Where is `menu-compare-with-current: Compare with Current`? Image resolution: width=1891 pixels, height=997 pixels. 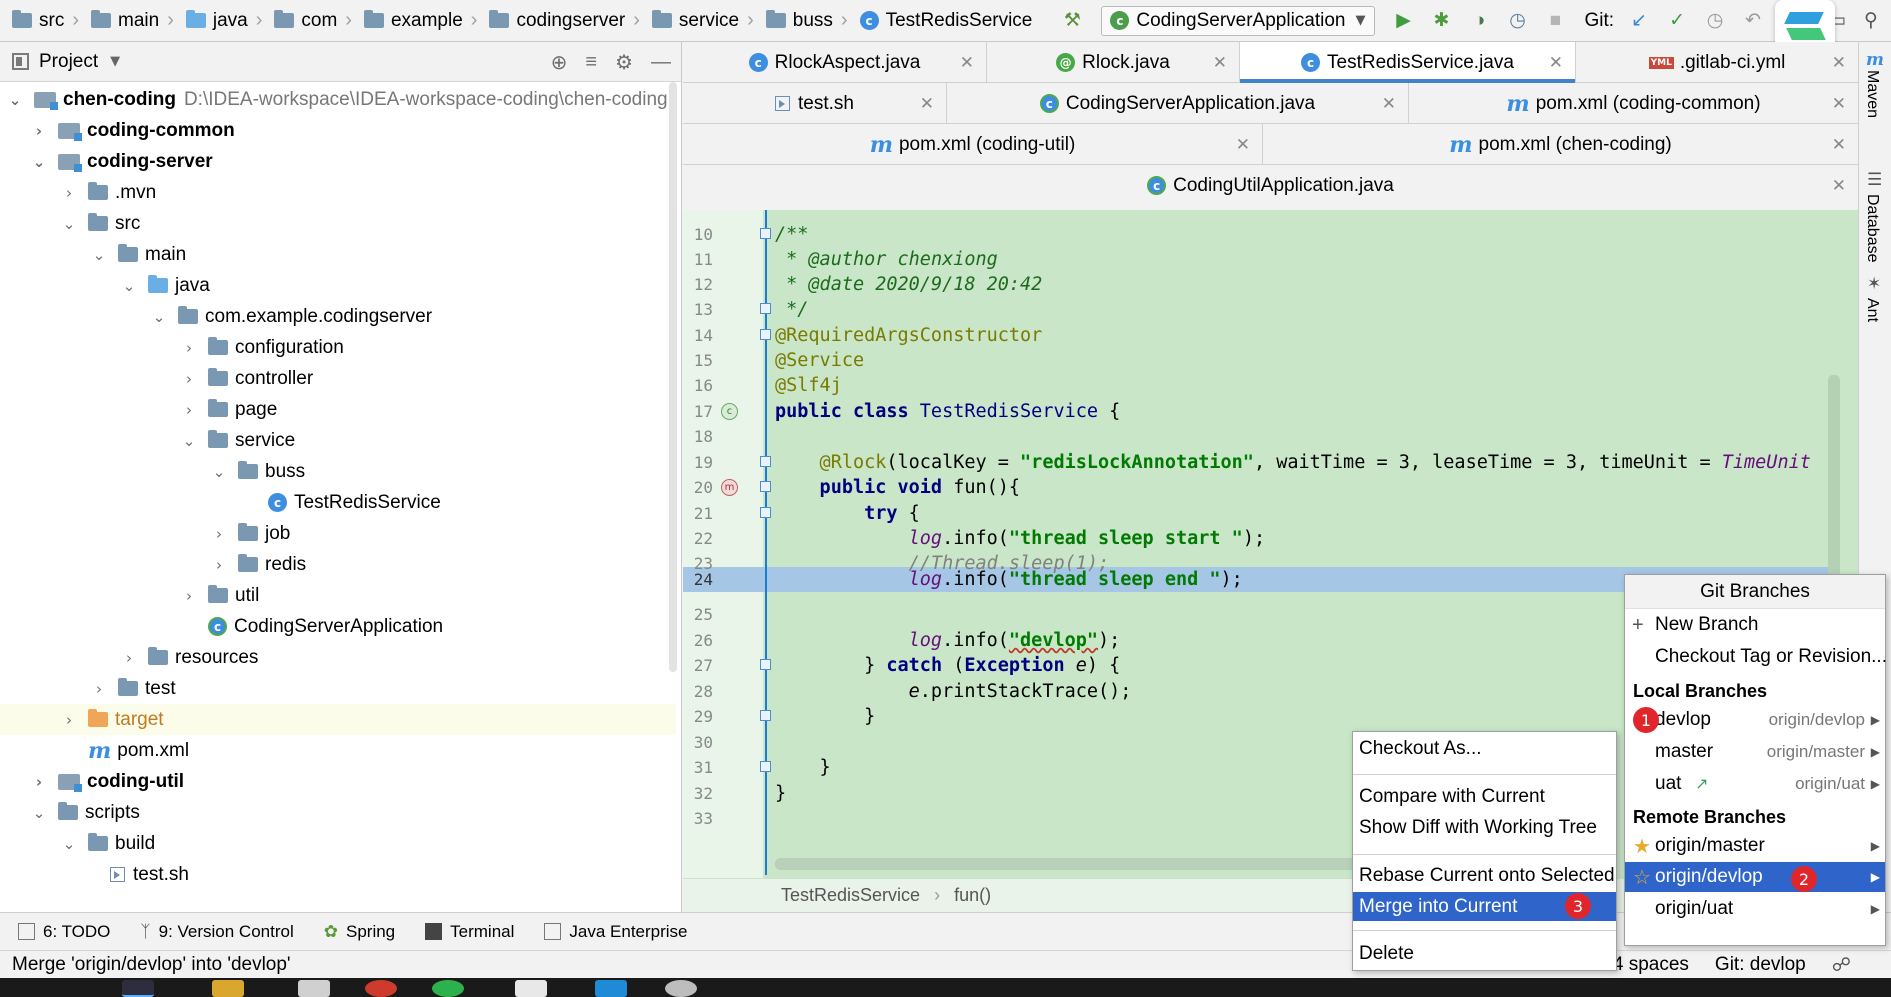
menu-compare-with-current: Compare with Current is located at coordinates (1484, 796).